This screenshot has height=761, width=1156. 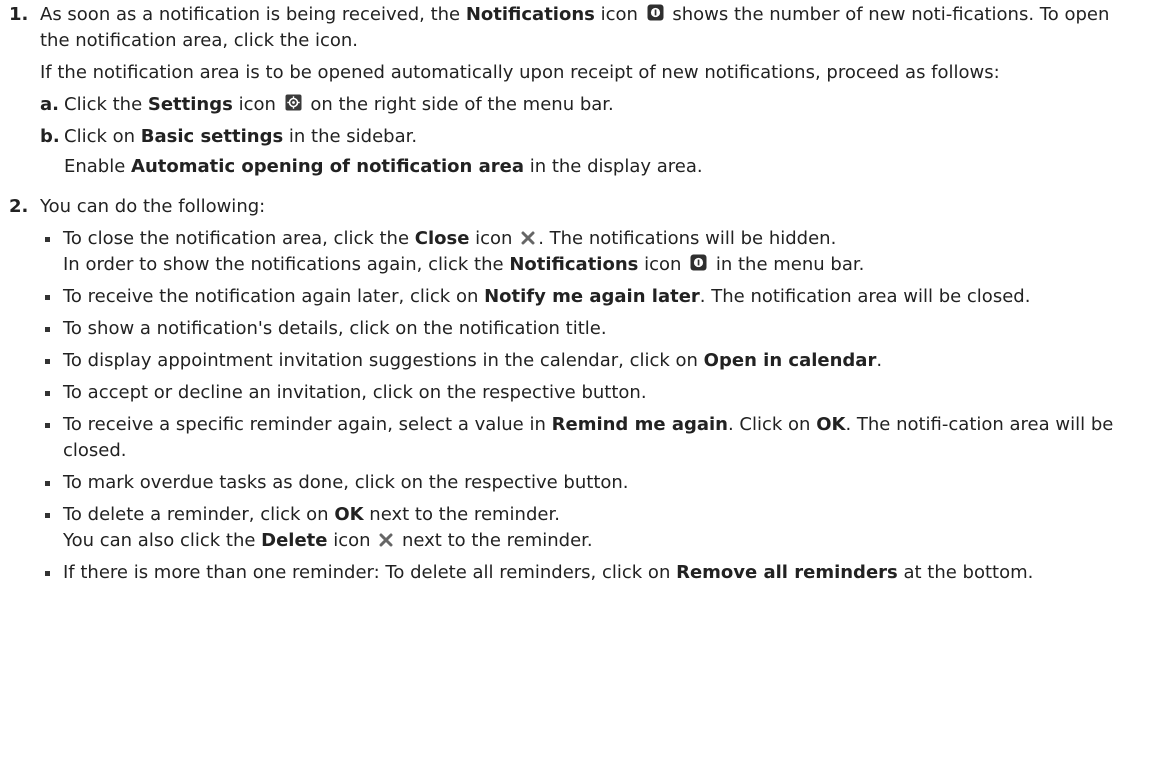 What do you see at coordinates (386, 540) in the screenshot?
I see `delete-x-icon` at bounding box center [386, 540].